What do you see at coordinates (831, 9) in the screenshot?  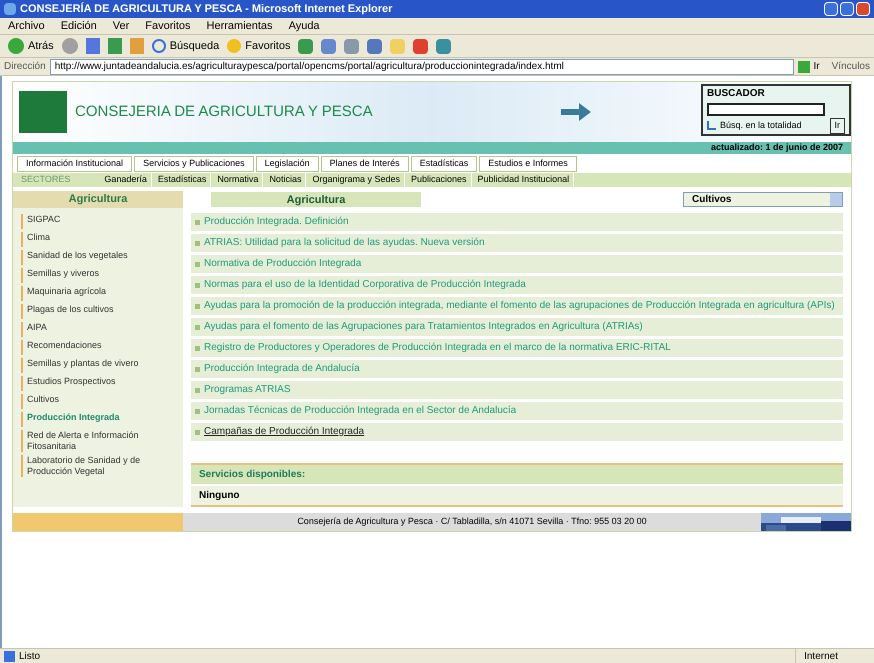 I see `minimize-button` at bounding box center [831, 9].